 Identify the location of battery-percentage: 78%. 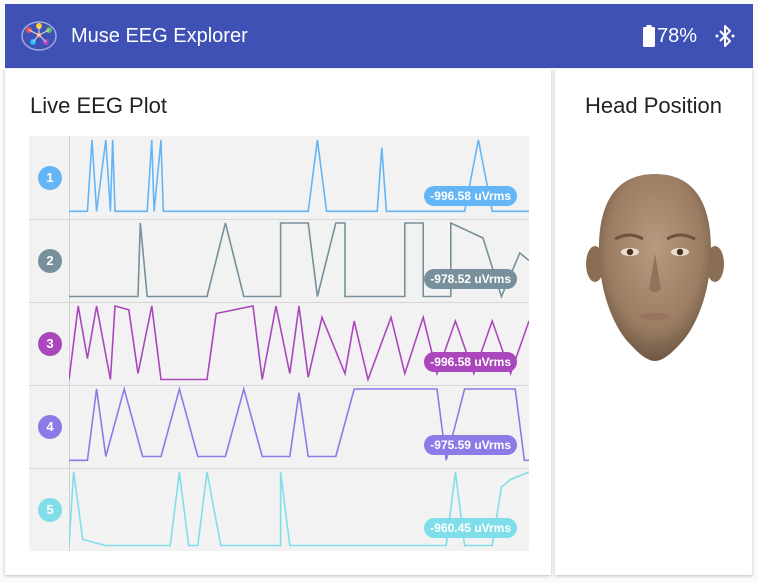
(676, 35).